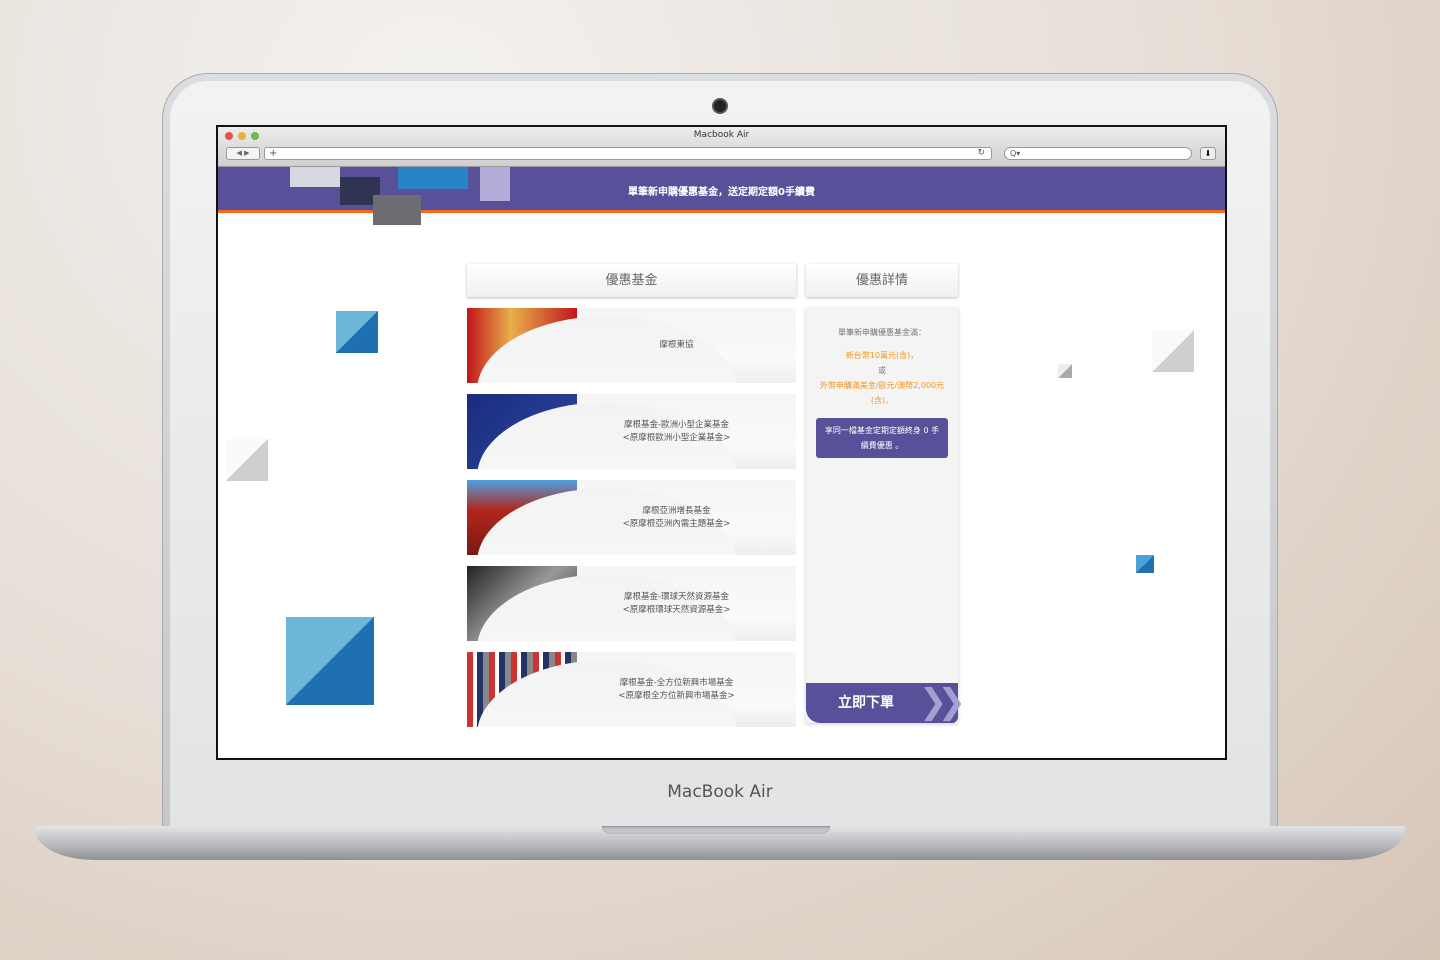 The height and width of the screenshot is (960, 1440). What do you see at coordinates (676, 510) in the screenshot?
I see `fund-name: 摩根亞洲增長基金` at bounding box center [676, 510].